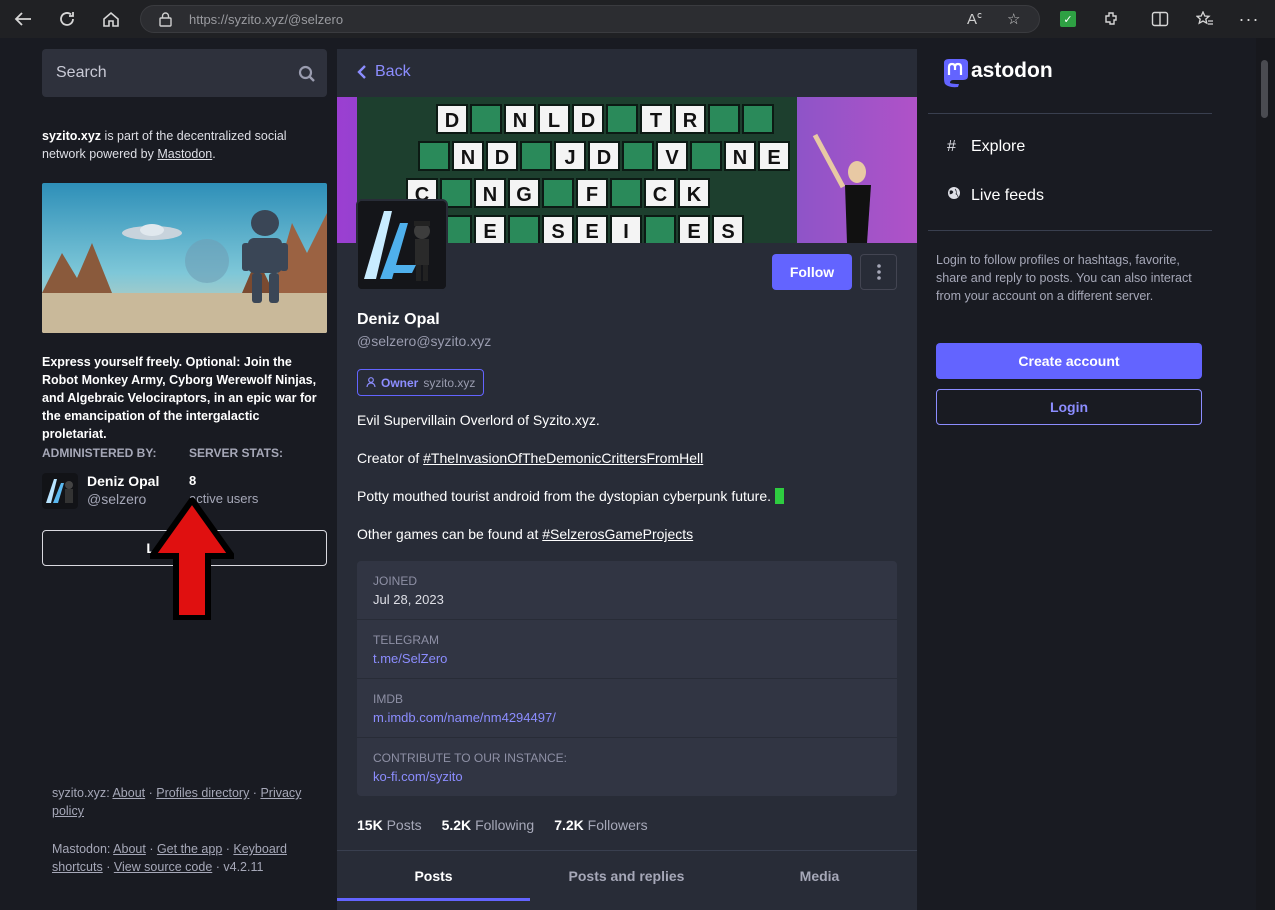 Image resolution: width=1275 pixels, height=910 pixels. I want to click on following-num: 5.2K, so click(456, 825).